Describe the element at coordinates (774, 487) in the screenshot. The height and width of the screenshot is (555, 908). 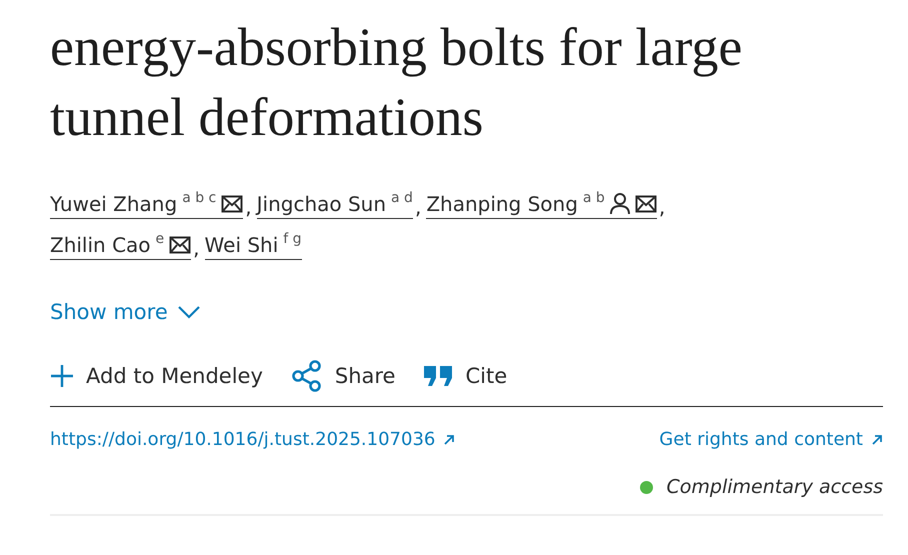
I see `access-label: Complimentary access` at that location.